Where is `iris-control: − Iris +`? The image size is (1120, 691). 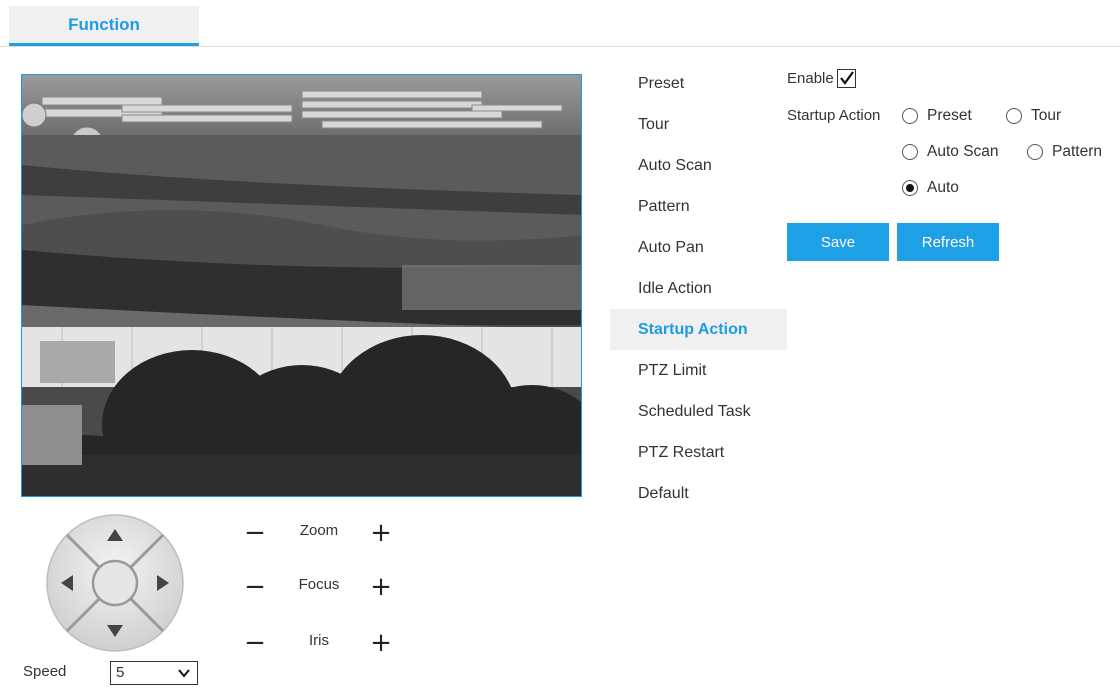
iris-control: − Iris + is located at coordinates (318, 643).